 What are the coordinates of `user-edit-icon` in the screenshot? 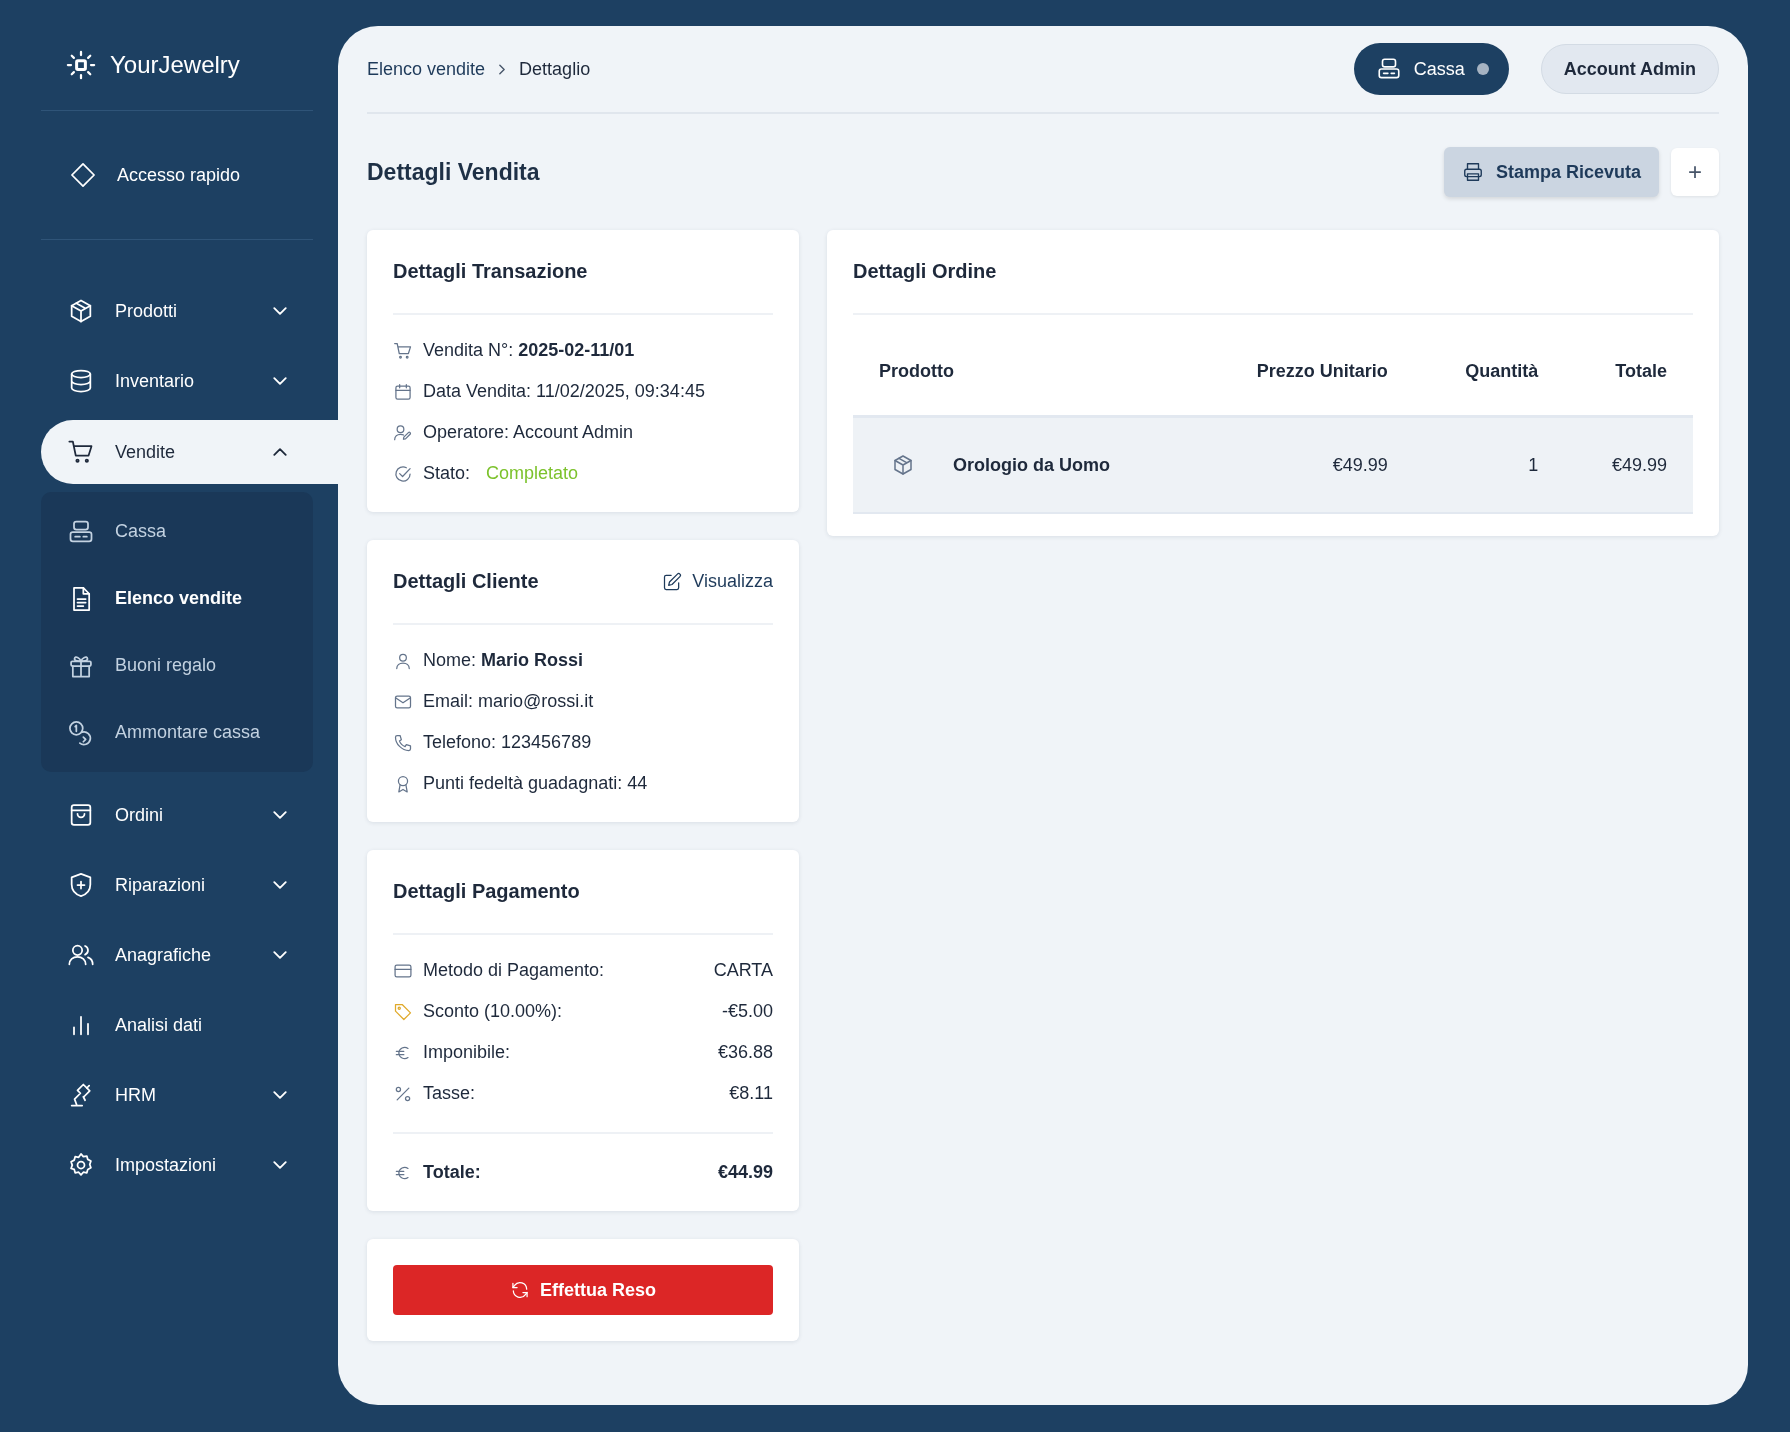 It's located at (403, 432).